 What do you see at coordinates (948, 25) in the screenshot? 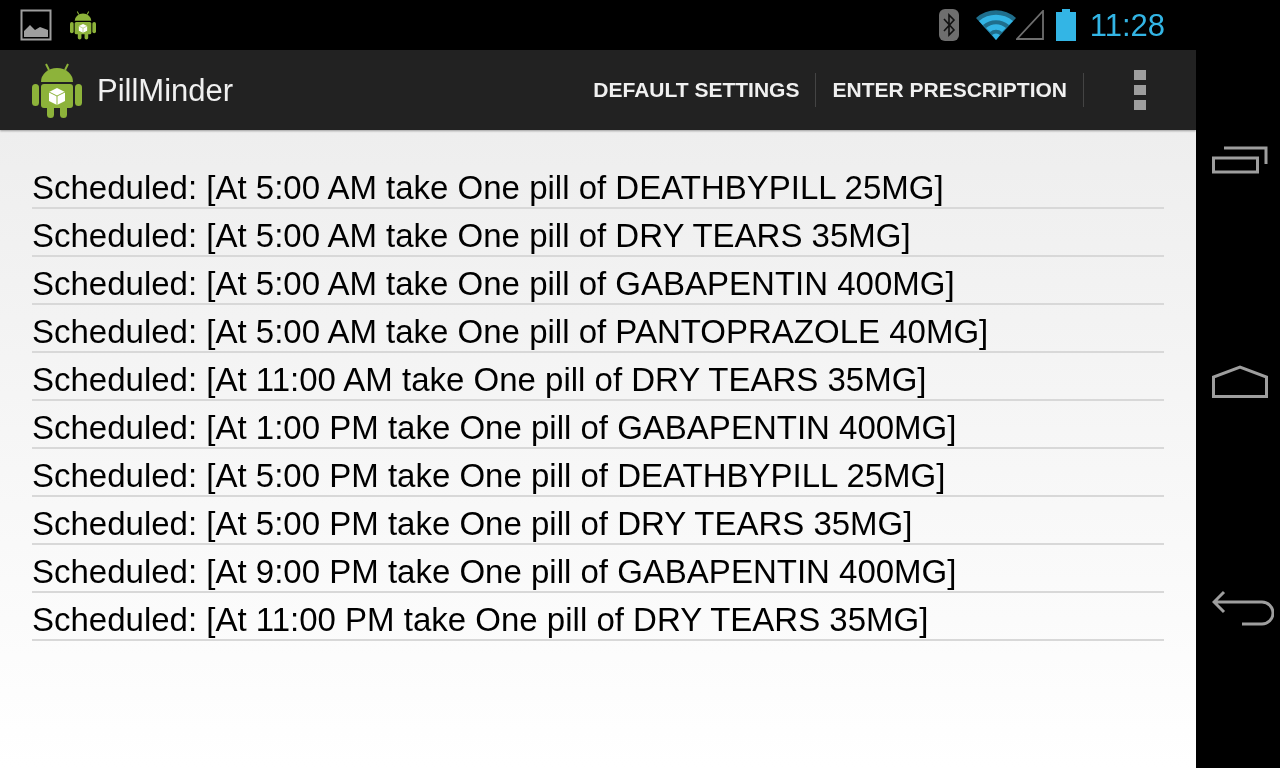
I see `bluetooth-icon` at bounding box center [948, 25].